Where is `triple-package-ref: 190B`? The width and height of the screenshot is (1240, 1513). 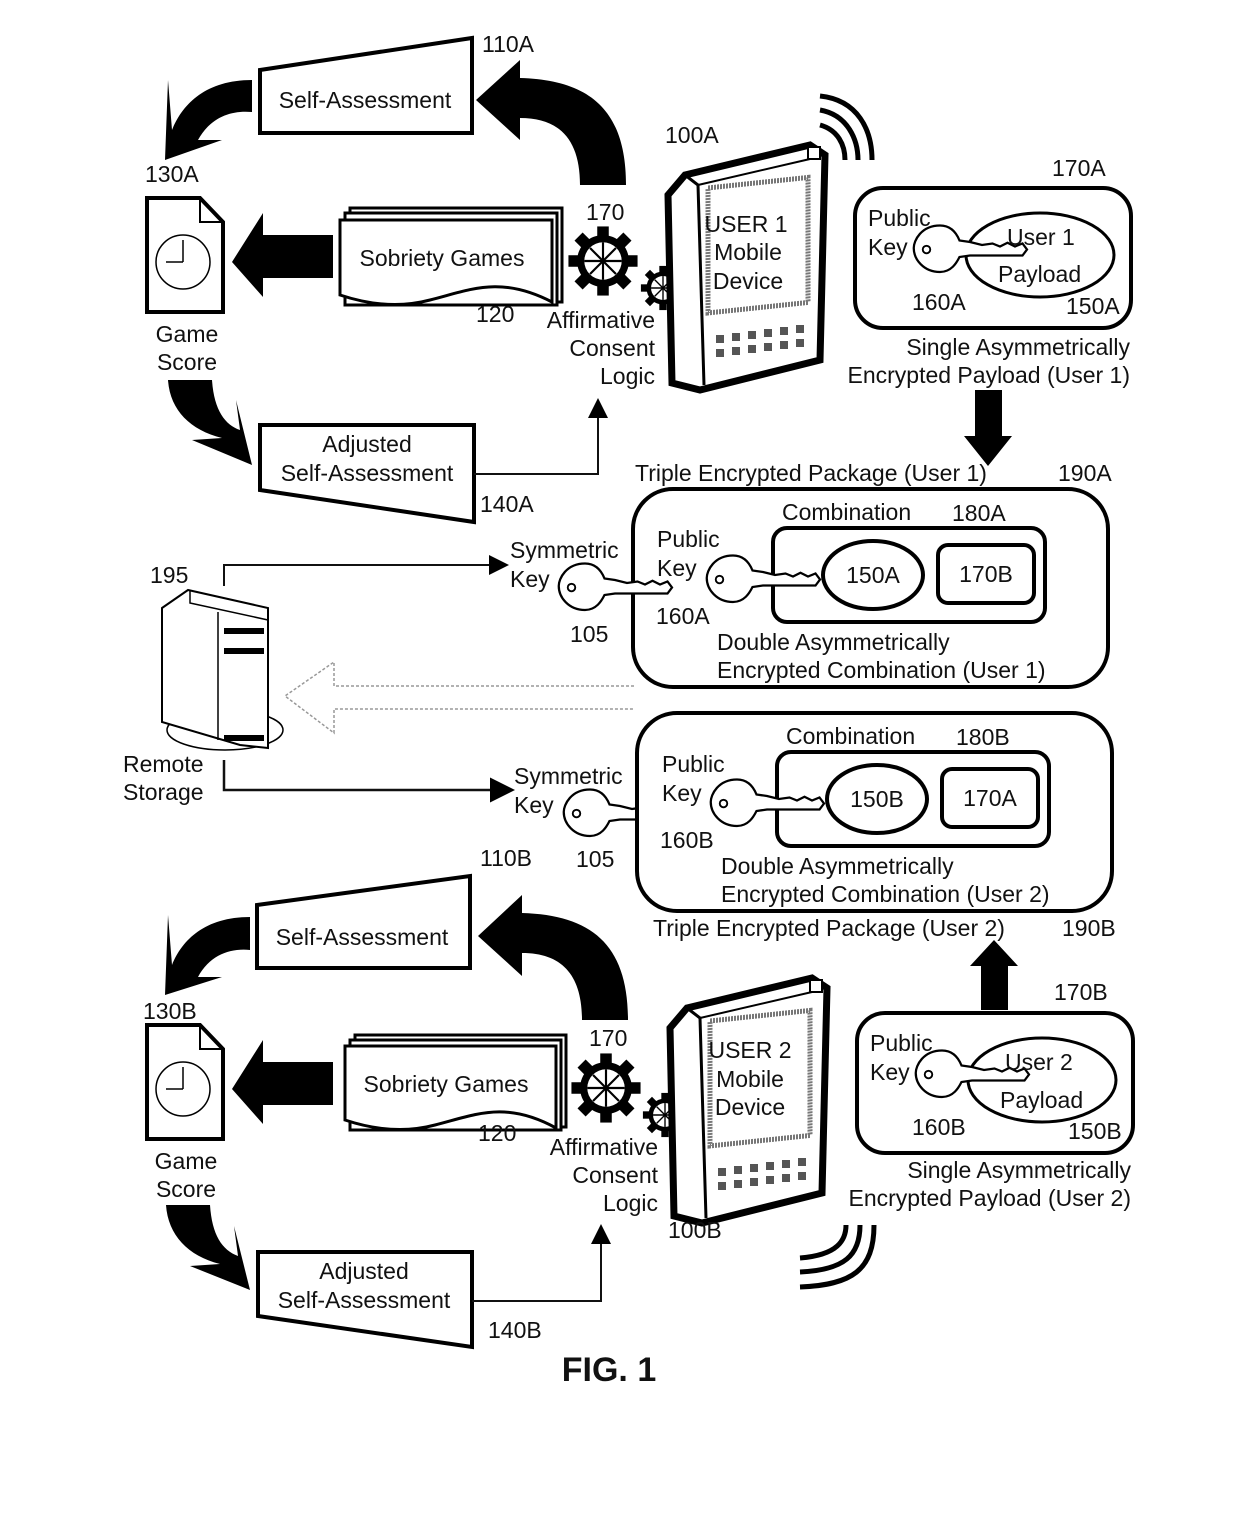
triple-package-ref: 190B is located at coordinates (1089, 928).